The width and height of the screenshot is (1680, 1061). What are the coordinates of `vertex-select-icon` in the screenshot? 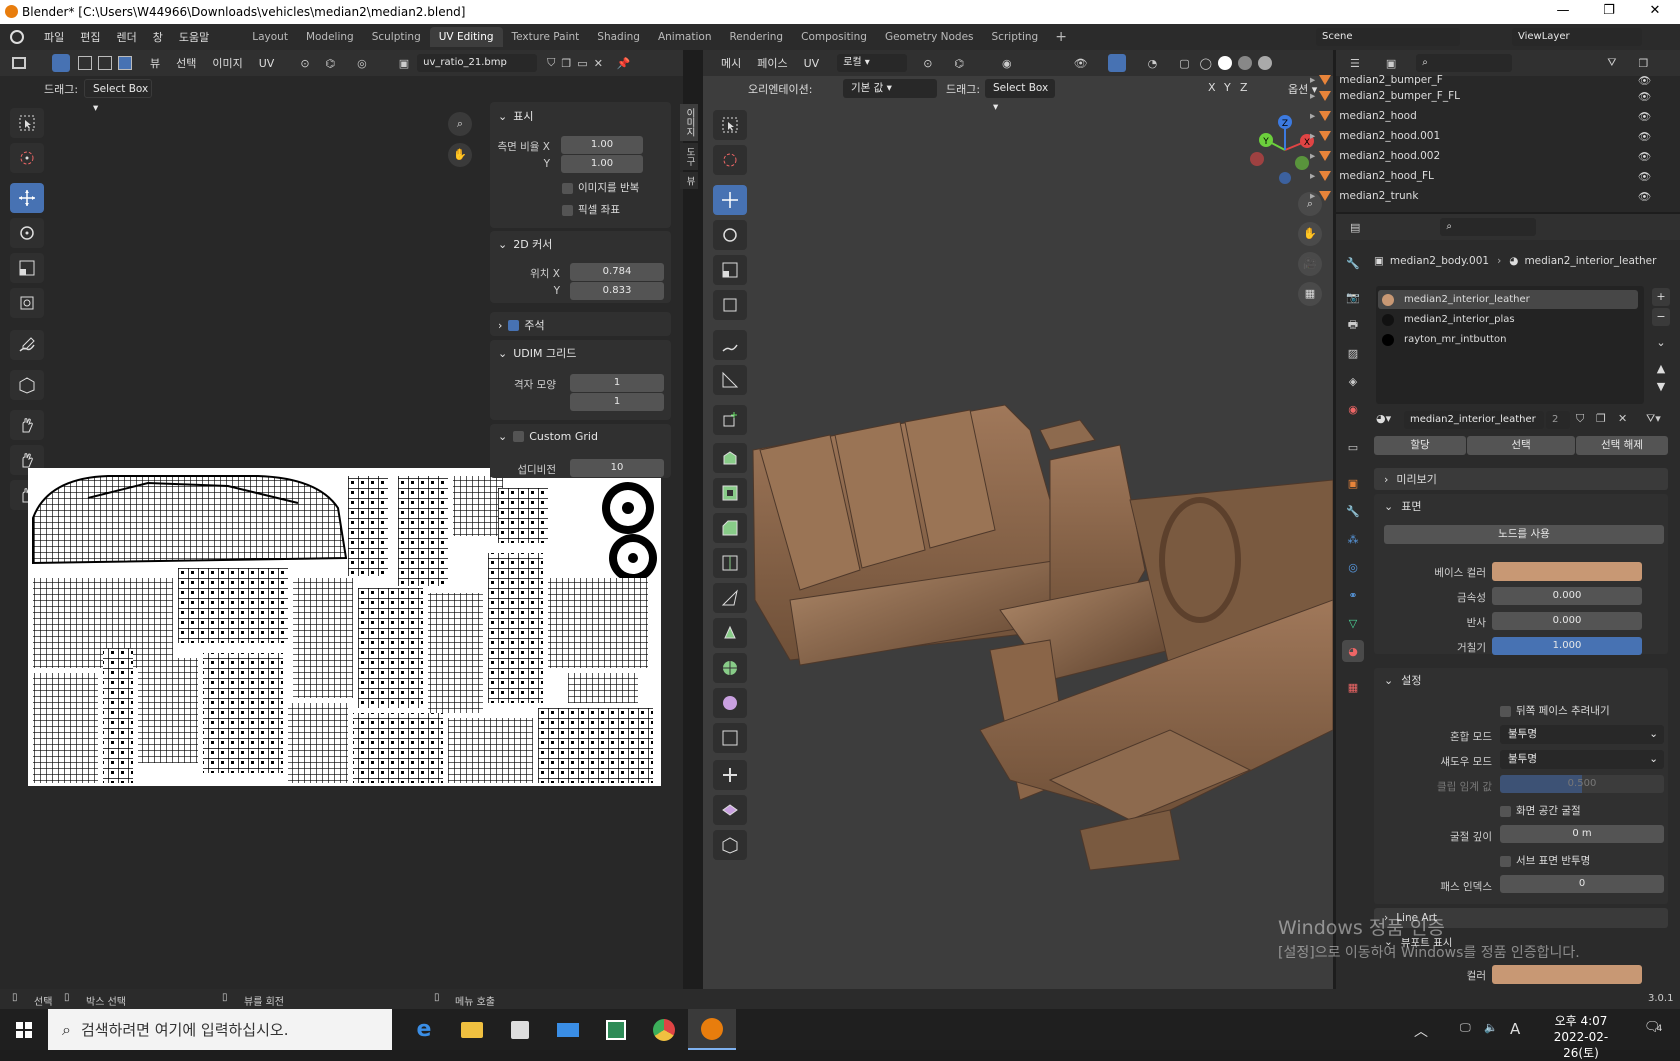 It's located at (85, 63).